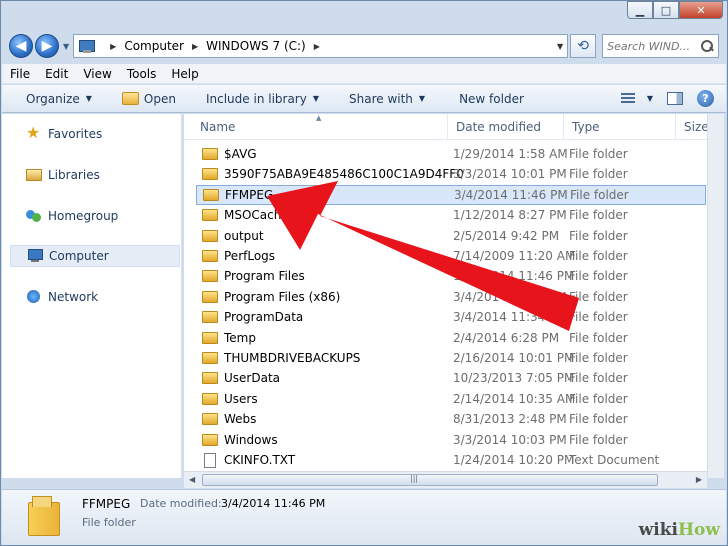 The image size is (728, 546). What do you see at coordinates (451, 154) in the screenshot?
I see `table-row: $AVG 1/29/2014 1:58 AM File folder` at bounding box center [451, 154].